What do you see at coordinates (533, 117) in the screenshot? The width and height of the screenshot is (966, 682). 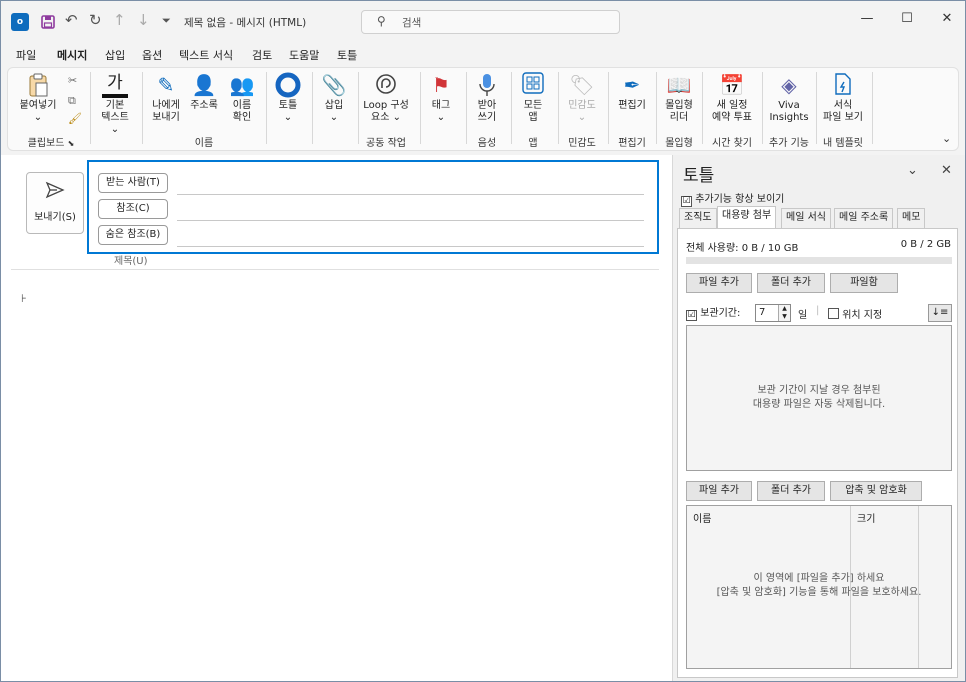 I see `all-apps-label-2: 앱` at bounding box center [533, 117].